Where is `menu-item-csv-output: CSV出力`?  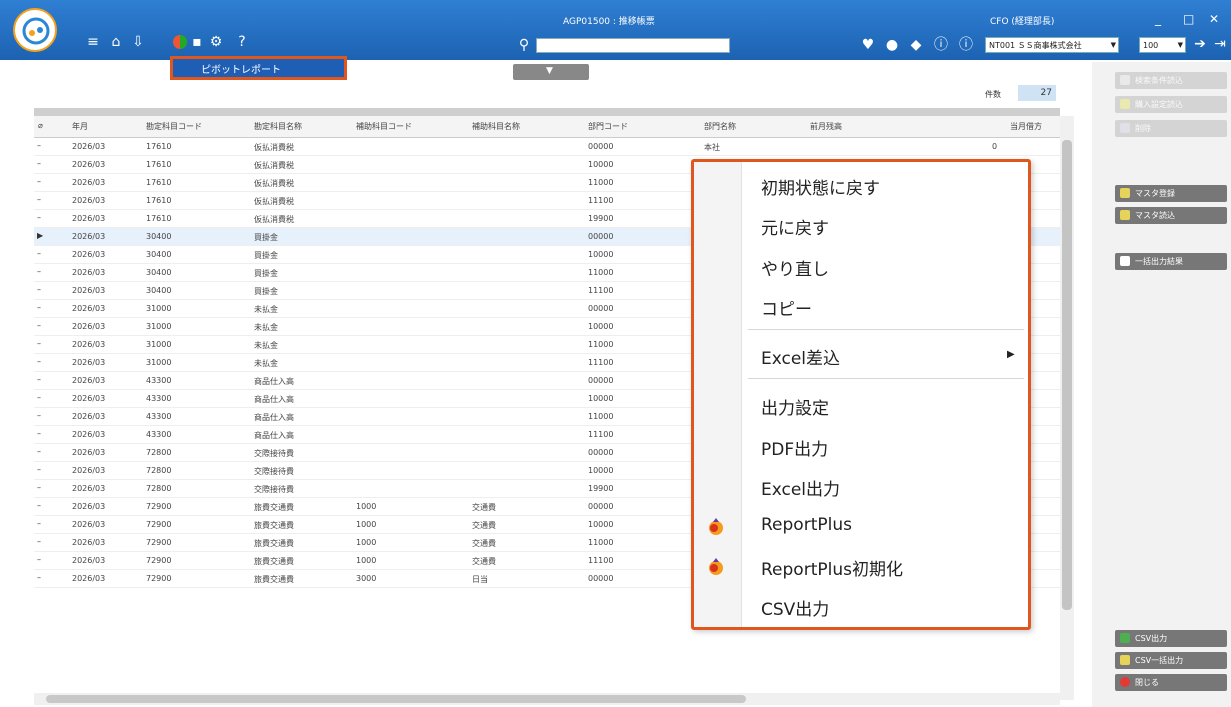
menu-item-csv-output: CSV出力 is located at coordinates (795, 607).